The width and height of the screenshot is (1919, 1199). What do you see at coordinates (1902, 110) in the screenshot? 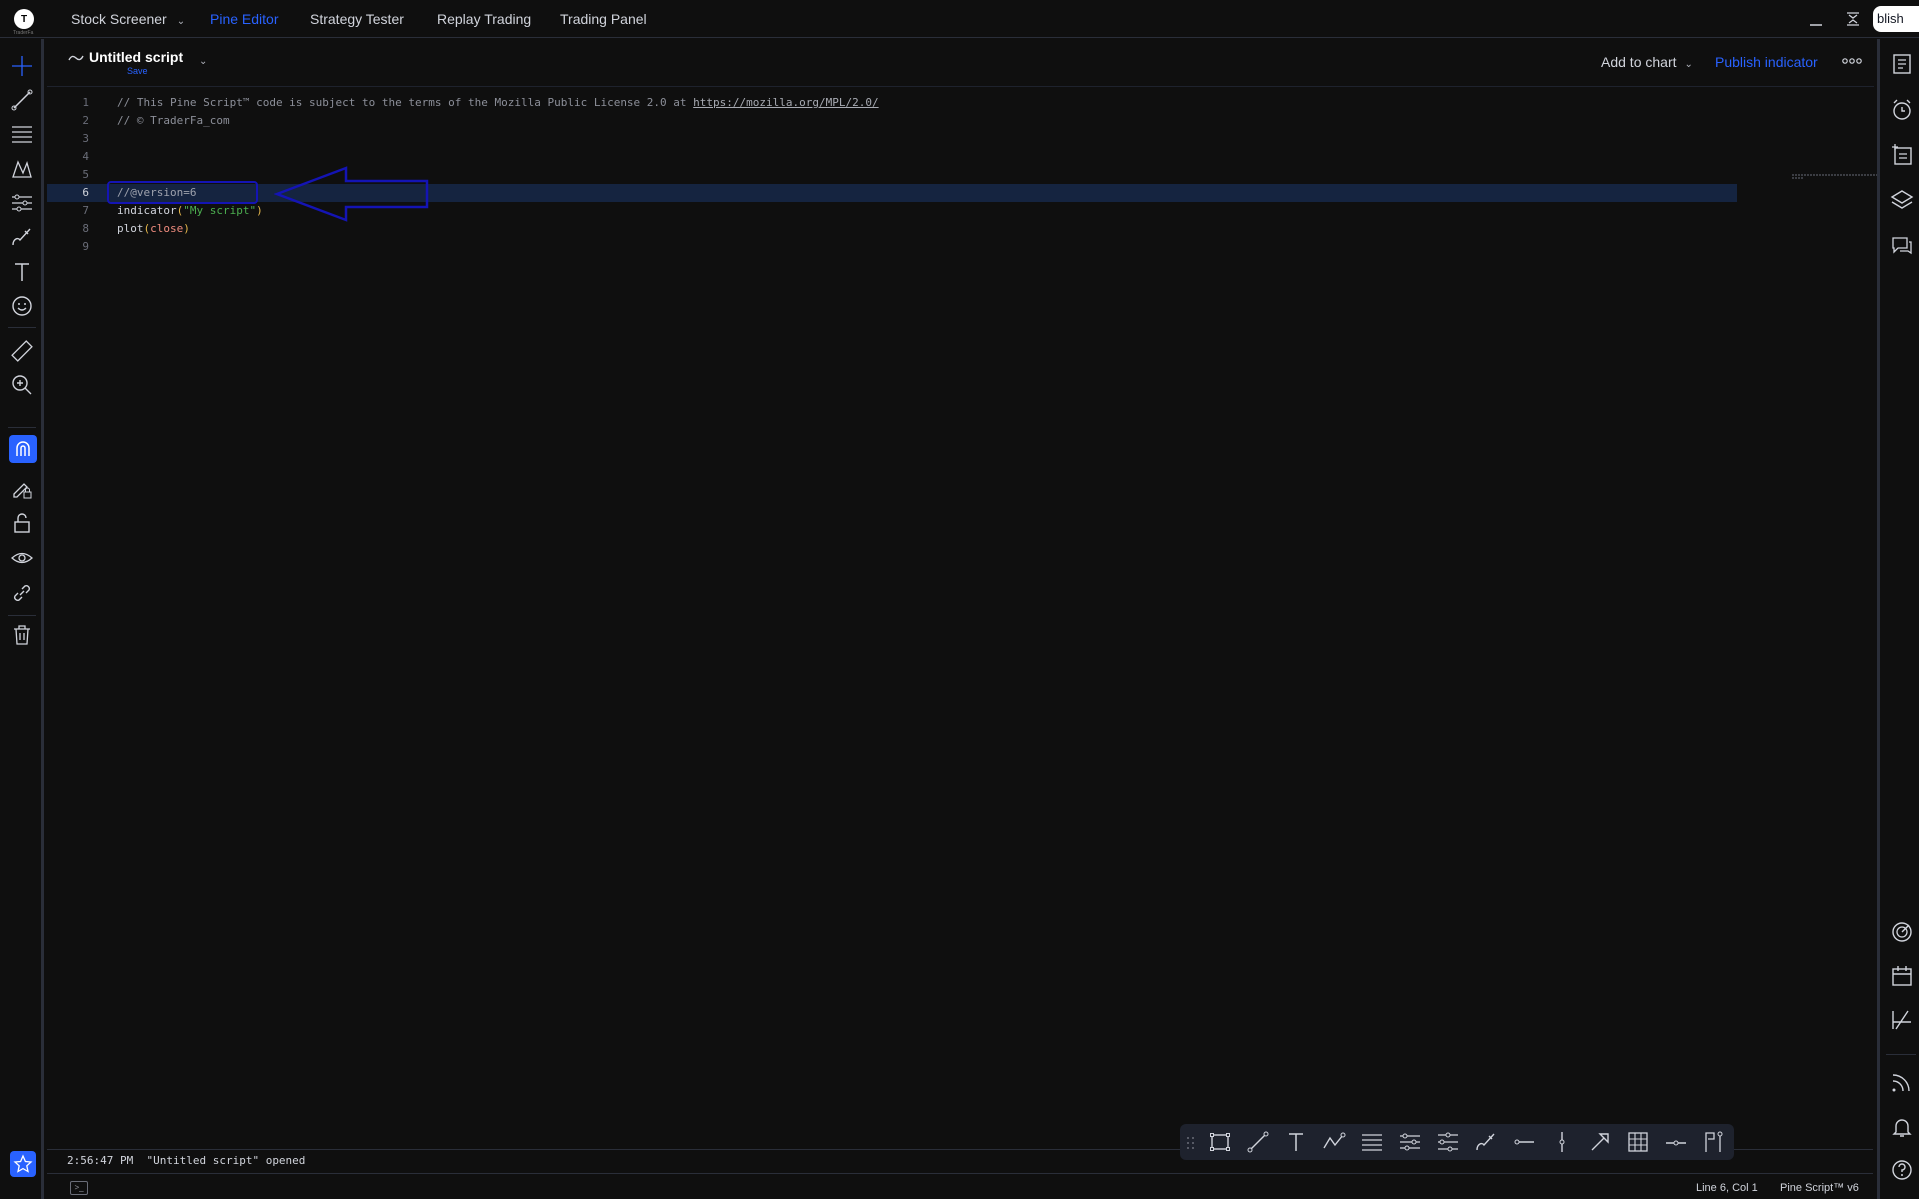
I see `alert-clock-icon` at bounding box center [1902, 110].